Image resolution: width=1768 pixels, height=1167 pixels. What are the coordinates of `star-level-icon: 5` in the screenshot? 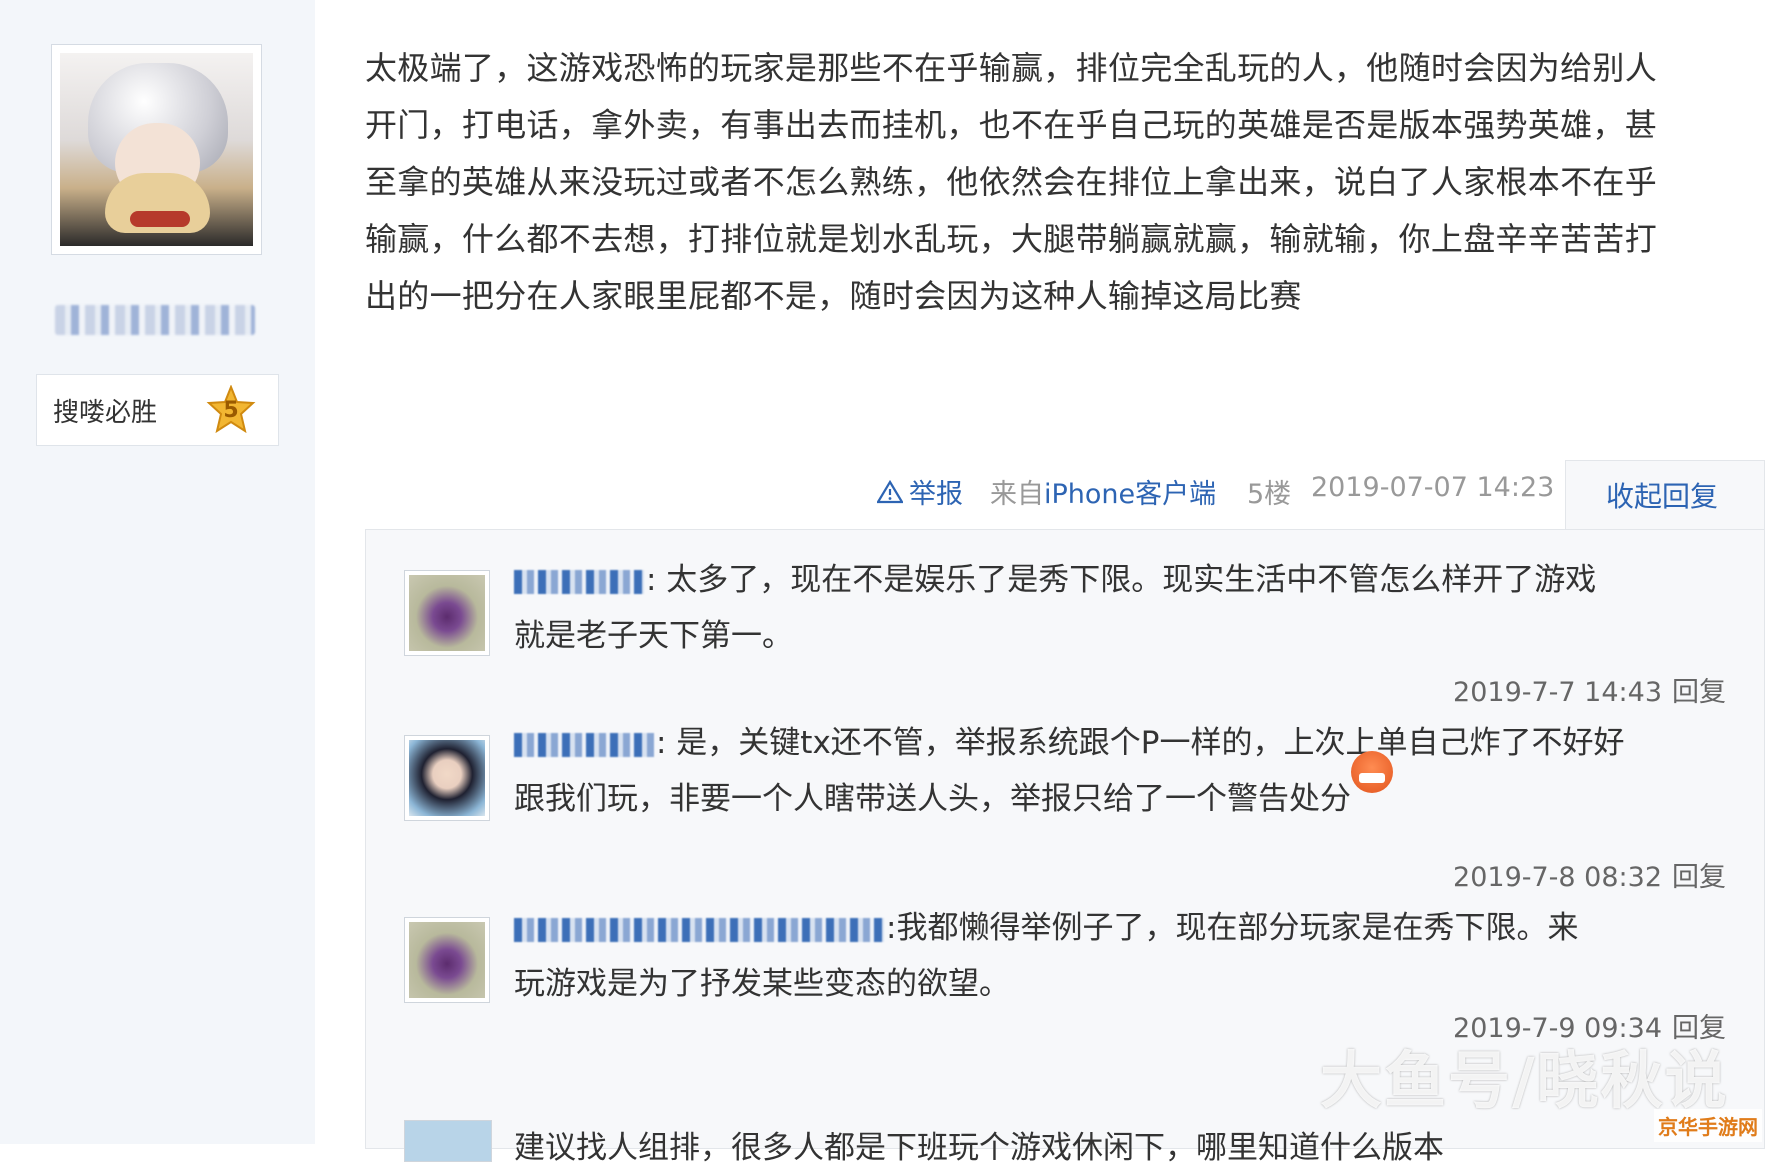 It's located at (231, 410).